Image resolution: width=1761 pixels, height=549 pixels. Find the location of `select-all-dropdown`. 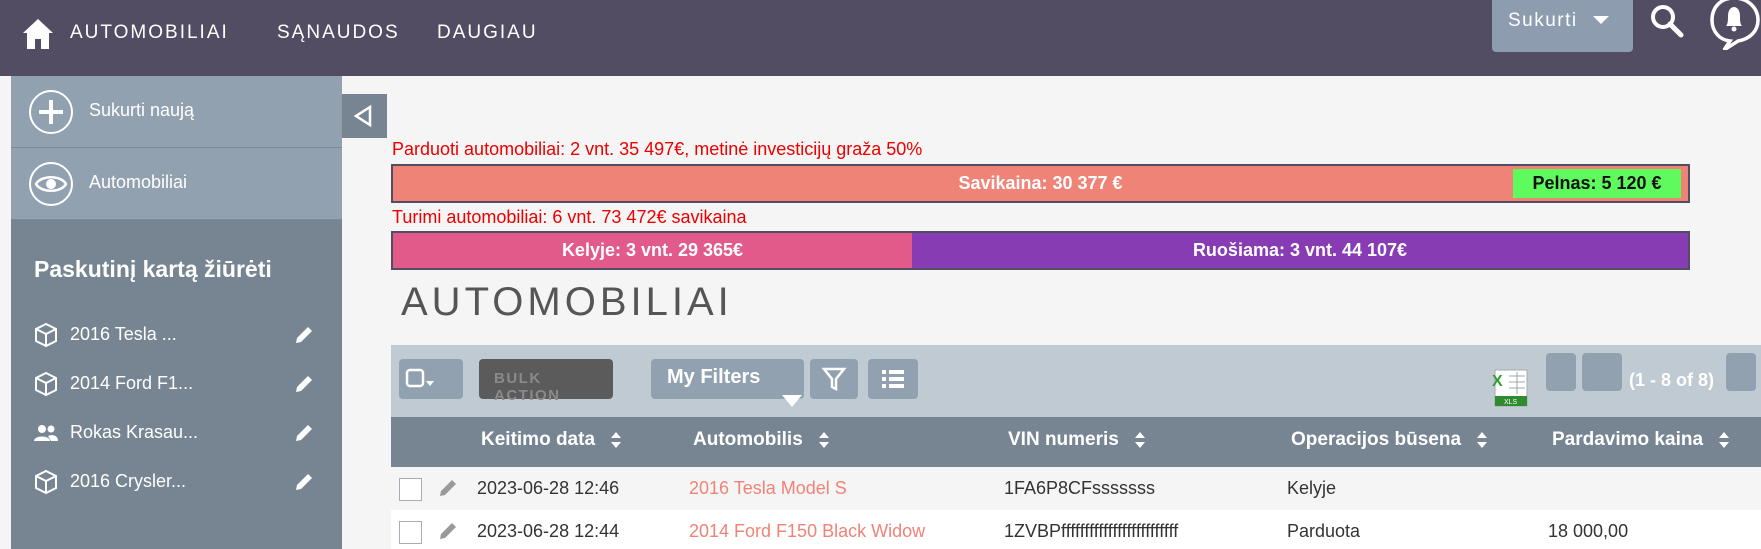

select-all-dropdown is located at coordinates (431, 379).